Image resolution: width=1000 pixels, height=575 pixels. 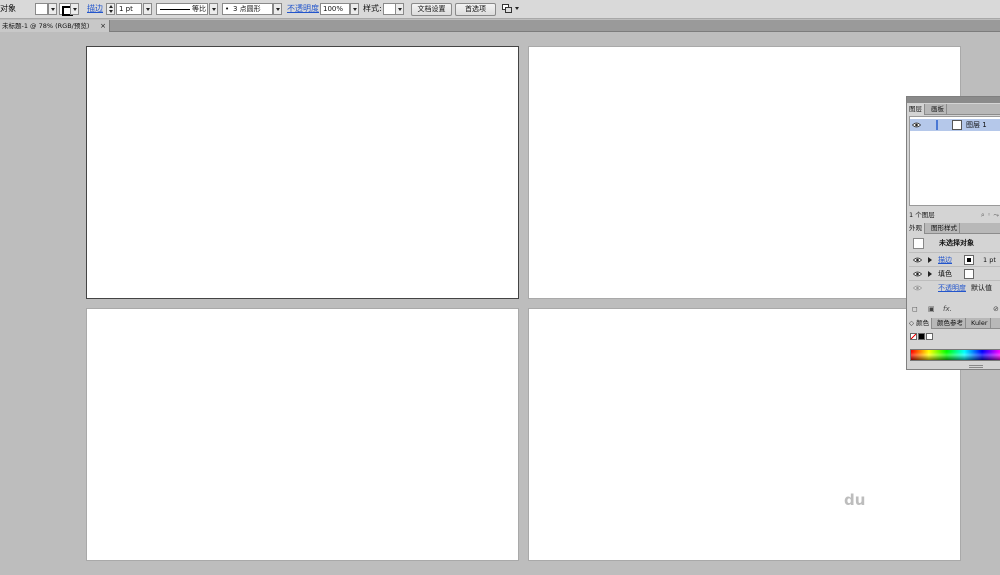 I want to click on stroke-profile-field: 等比, so click(x=182, y=9).